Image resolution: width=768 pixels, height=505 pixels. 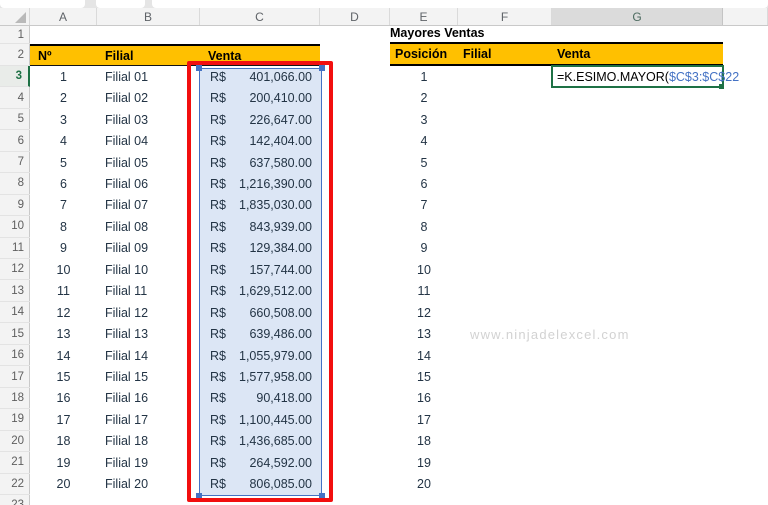 What do you see at coordinates (15, 463) in the screenshot?
I see `row-header-21: 21` at bounding box center [15, 463].